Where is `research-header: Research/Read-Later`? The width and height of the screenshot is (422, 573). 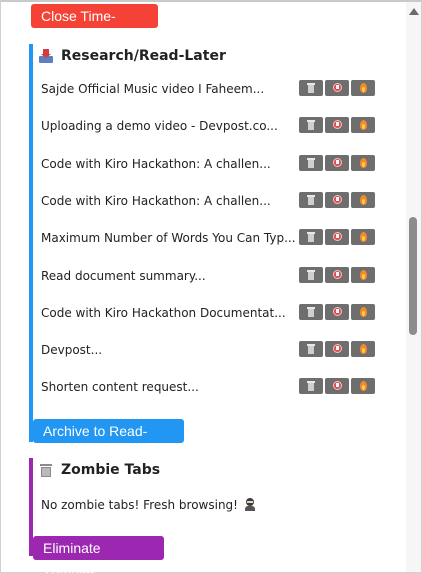
research-header: Research/Read-Later is located at coordinates (132, 56).